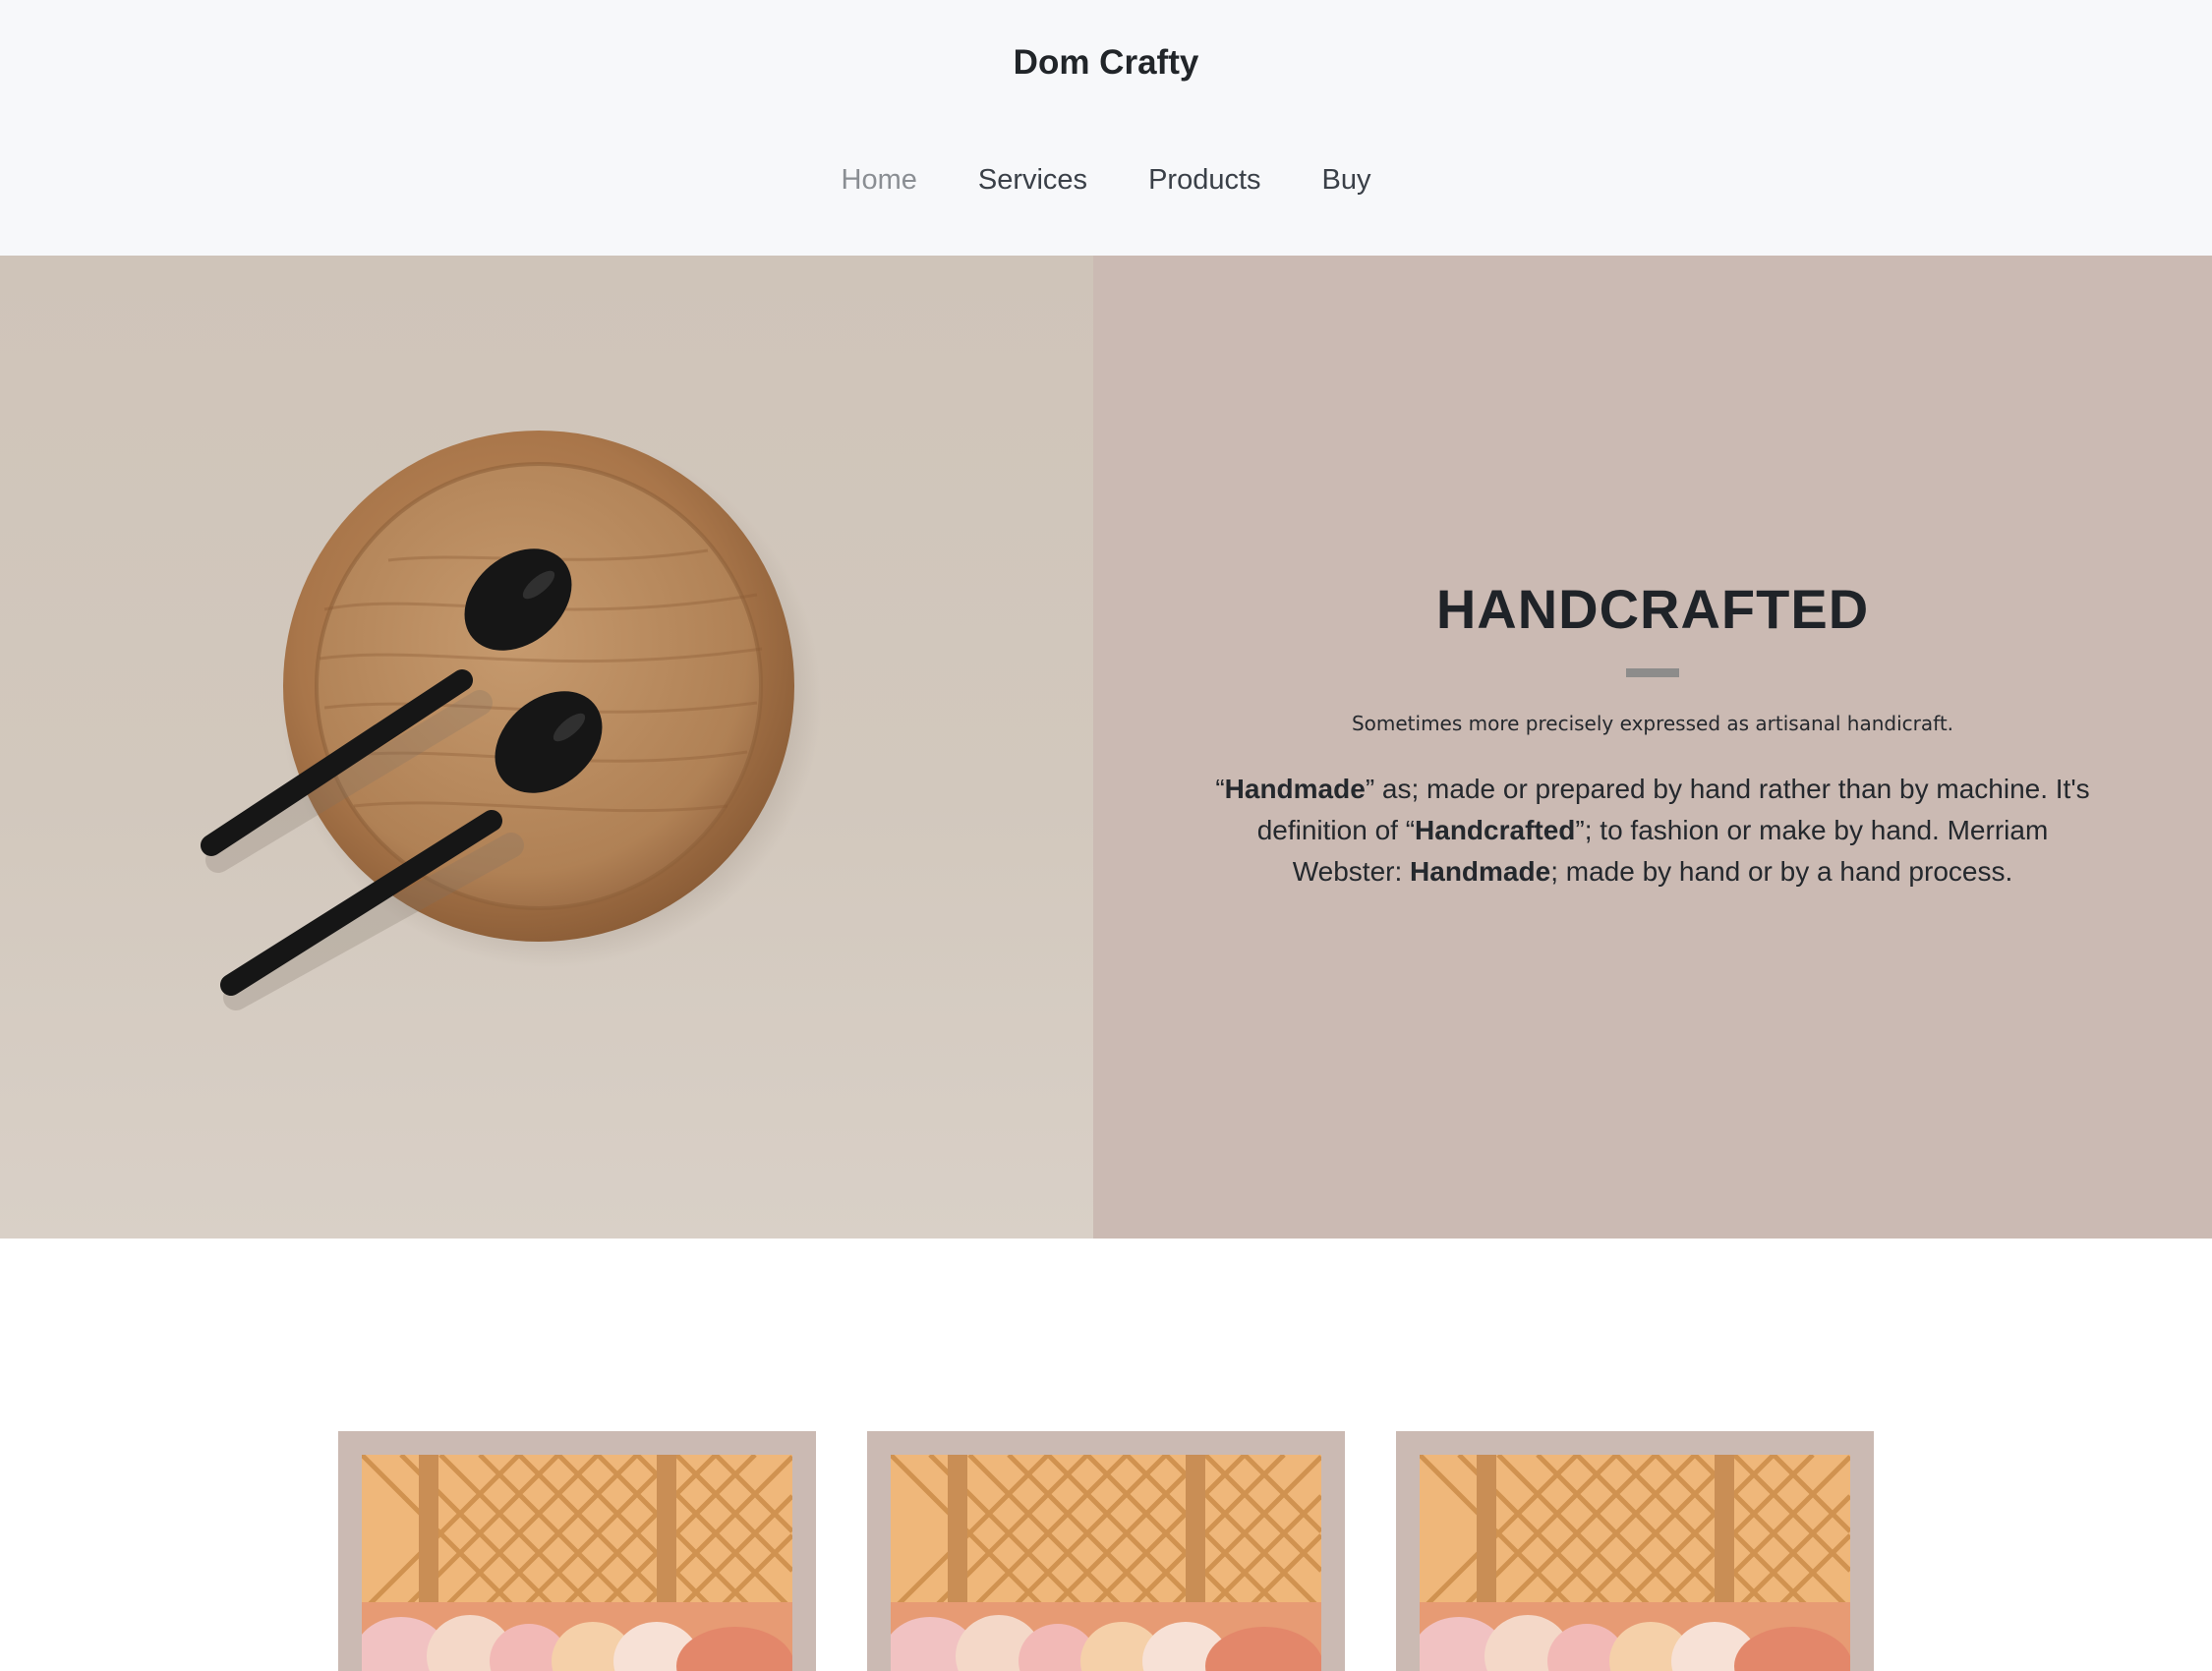 The image size is (2212, 1671). I want to click on brand-title: Dom Crafty, so click(1106, 62).